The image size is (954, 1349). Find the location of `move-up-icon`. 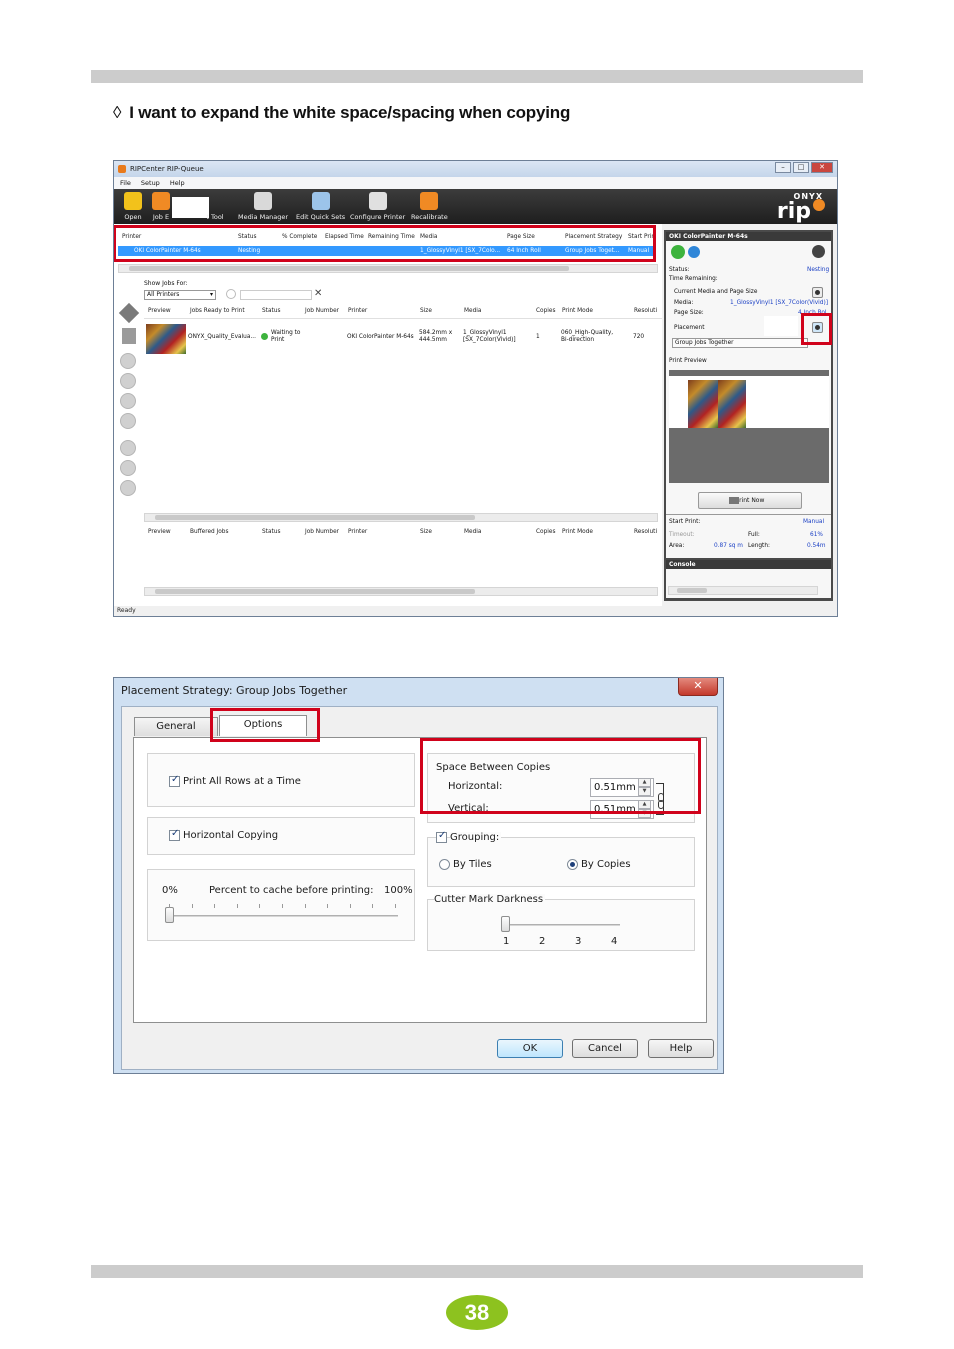

move-up-icon is located at coordinates (128, 381).